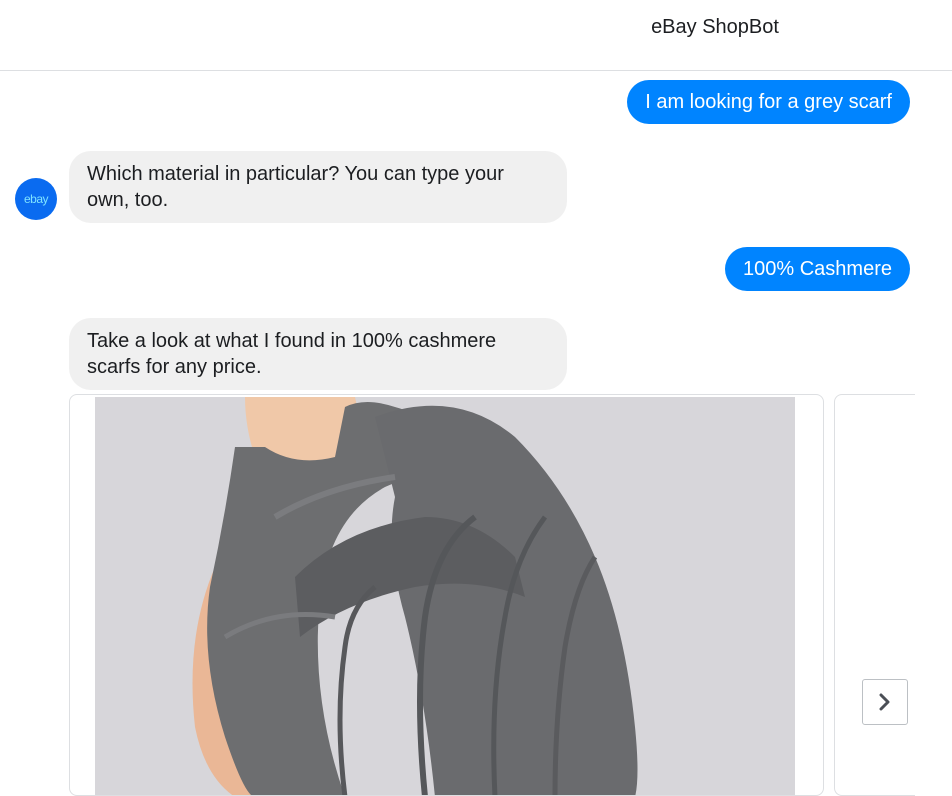  Describe the element at coordinates (476, 35) in the screenshot. I see `chat-header: eBay ShopBot` at that location.